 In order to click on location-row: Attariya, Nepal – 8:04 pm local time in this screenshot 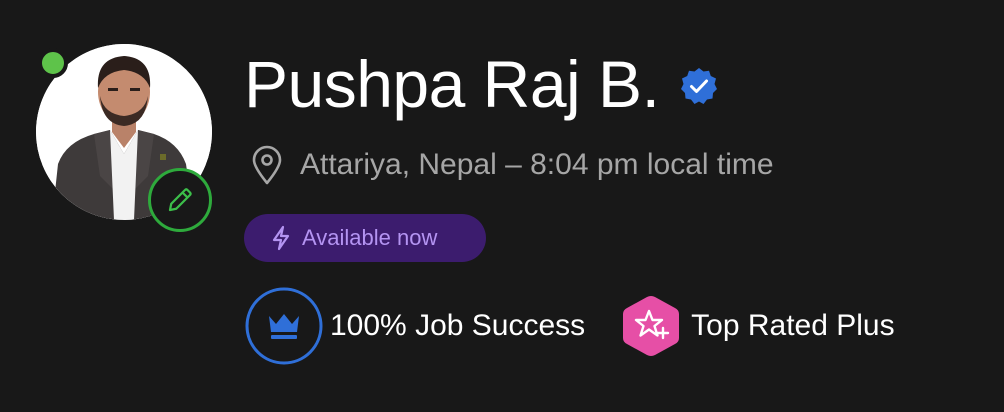, I will do `click(512, 165)`.